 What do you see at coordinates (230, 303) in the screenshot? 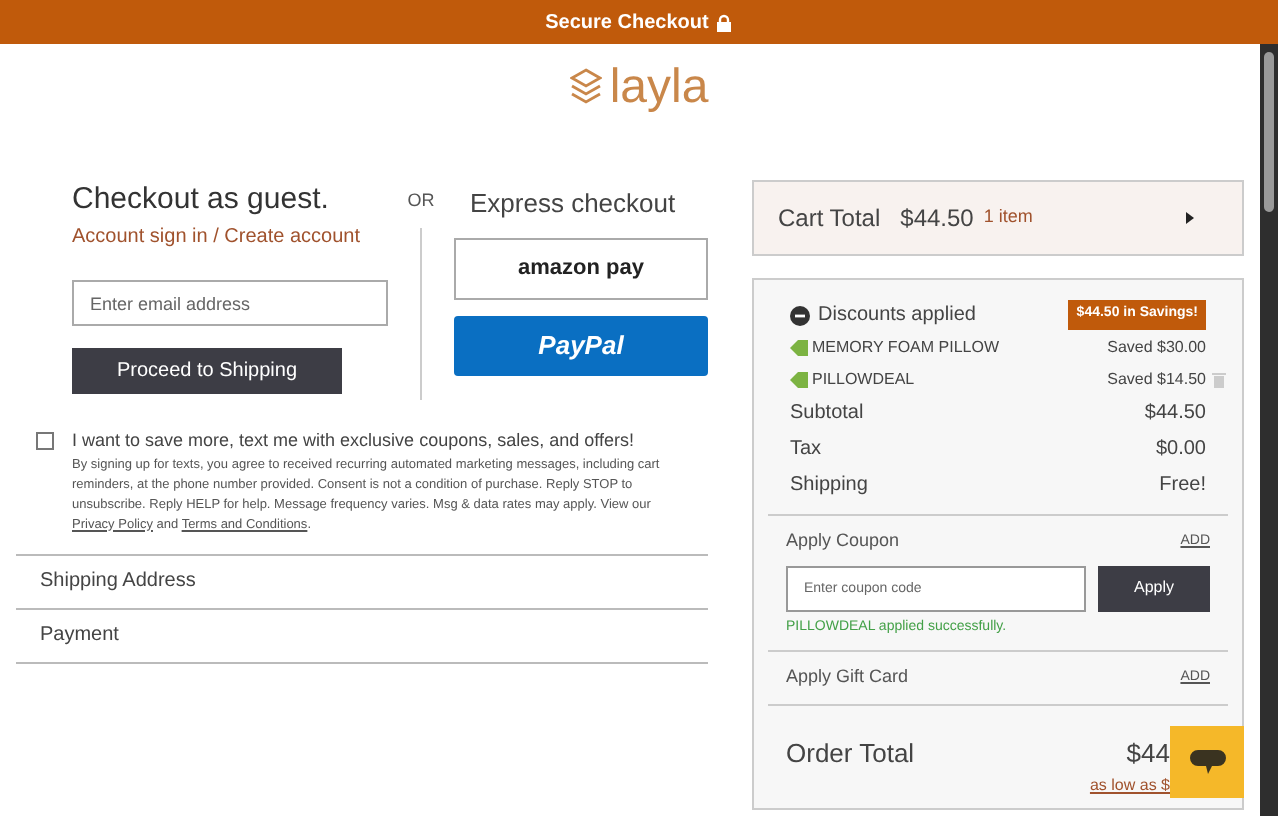
I see `email-field: Enter email address` at bounding box center [230, 303].